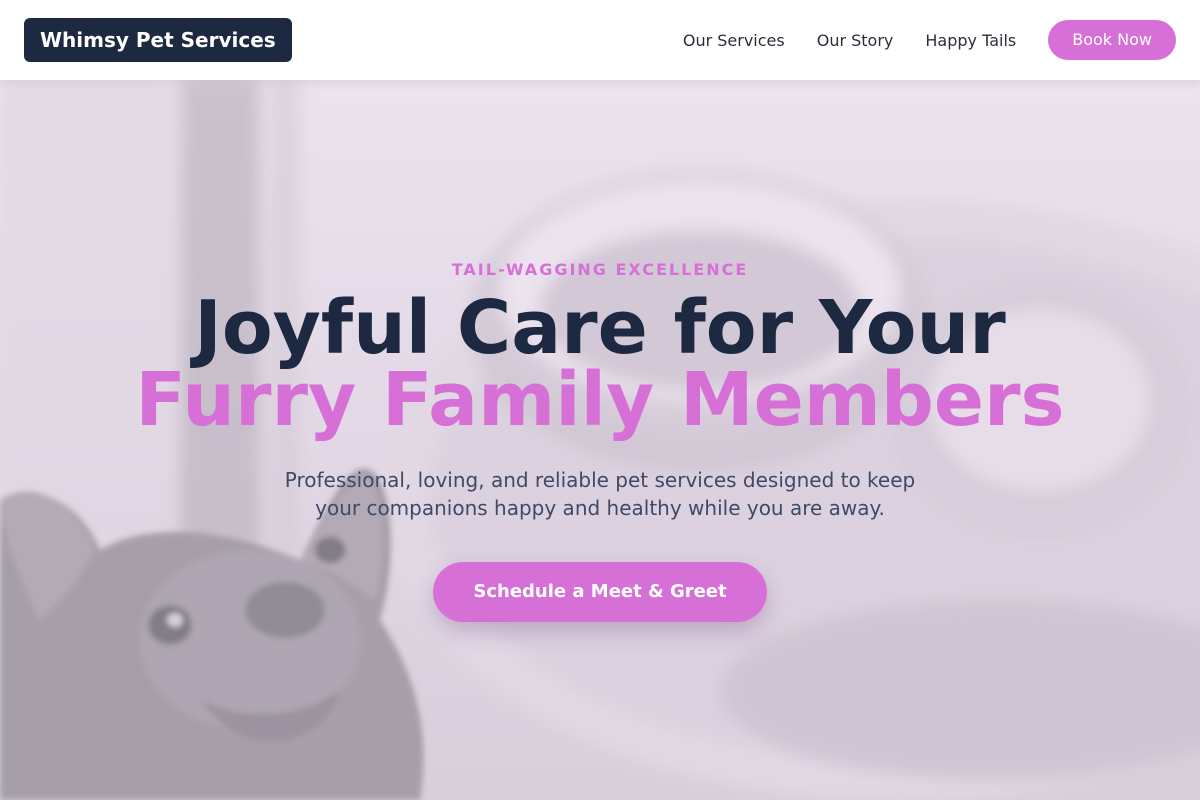 Image resolution: width=1200 pixels, height=800 pixels. What do you see at coordinates (855, 40) in the screenshot?
I see `nav-link-our-story: Our Story` at bounding box center [855, 40].